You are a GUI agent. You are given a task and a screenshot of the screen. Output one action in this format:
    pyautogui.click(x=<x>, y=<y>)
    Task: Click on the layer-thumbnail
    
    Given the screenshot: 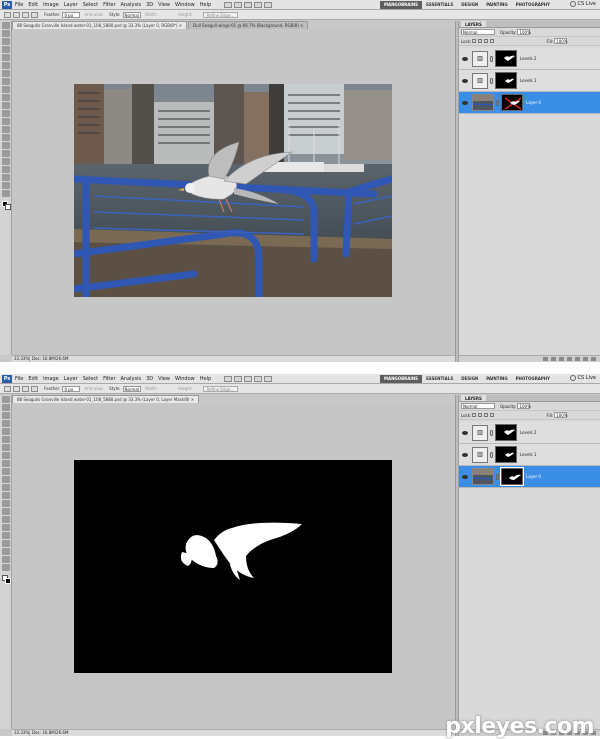 What is the action you would take?
    pyautogui.click(x=483, y=102)
    